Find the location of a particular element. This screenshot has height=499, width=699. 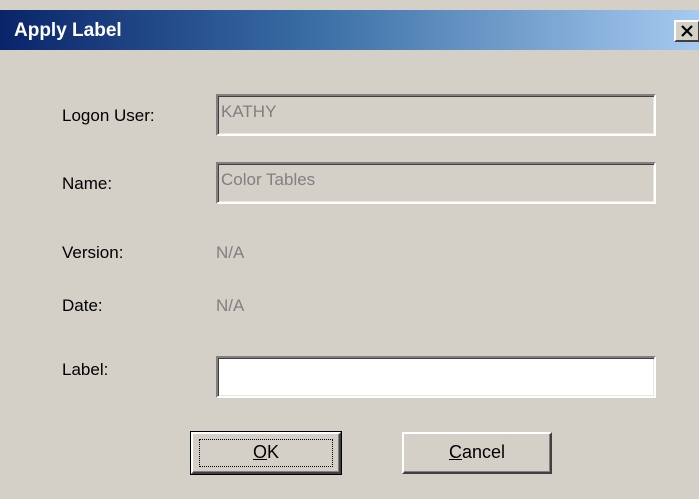

name-field: Color Tables is located at coordinates (436, 183).